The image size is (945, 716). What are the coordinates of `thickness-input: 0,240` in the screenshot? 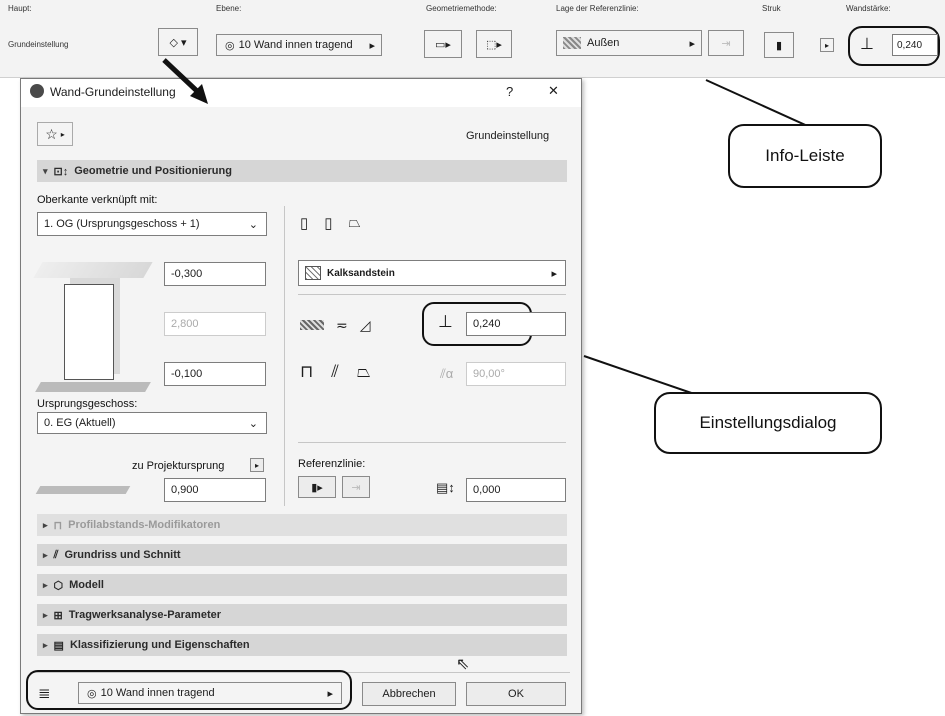 It's located at (516, 324).